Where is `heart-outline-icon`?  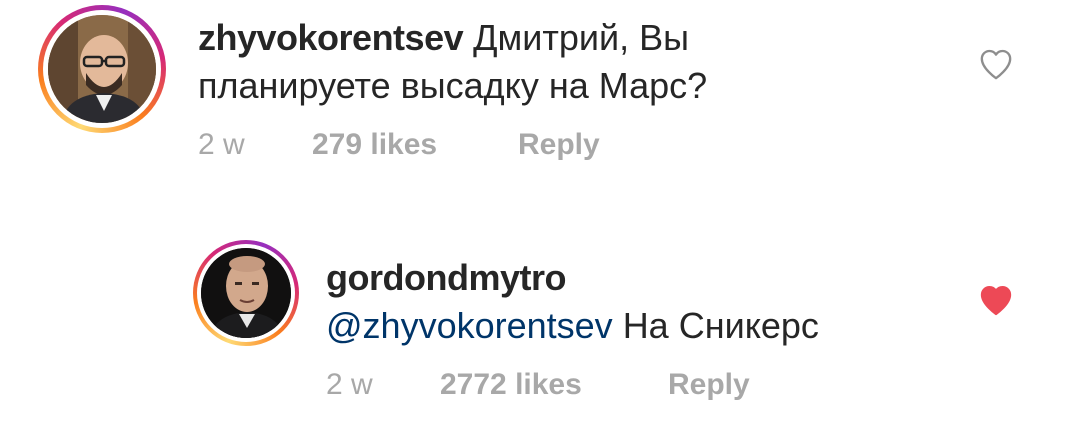
heart-outline-icon is located at coordinates (996, 64).